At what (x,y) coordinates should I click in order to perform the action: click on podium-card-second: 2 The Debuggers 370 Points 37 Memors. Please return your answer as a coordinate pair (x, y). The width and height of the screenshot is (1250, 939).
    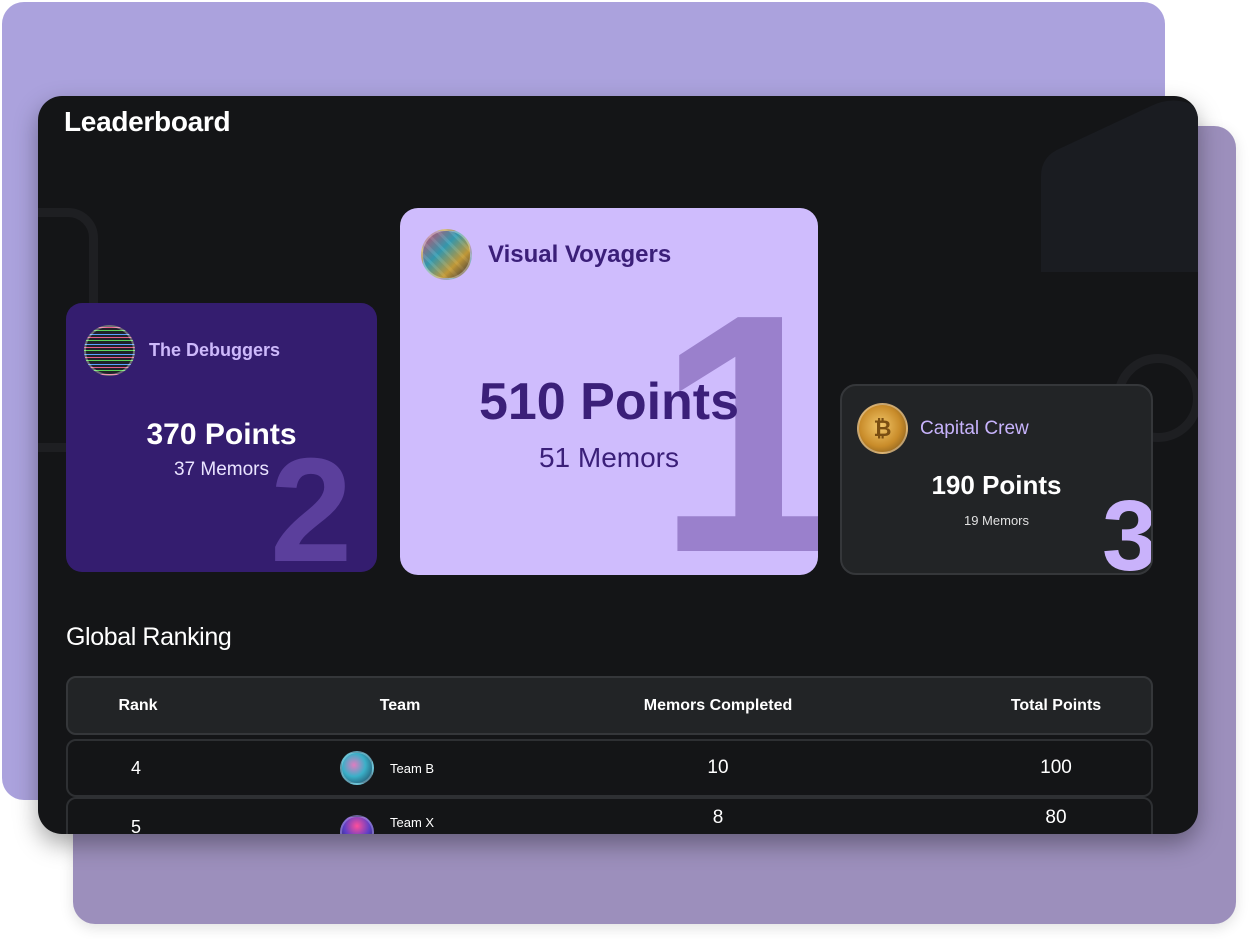
    Looking at the image, I should click on (221, 437).